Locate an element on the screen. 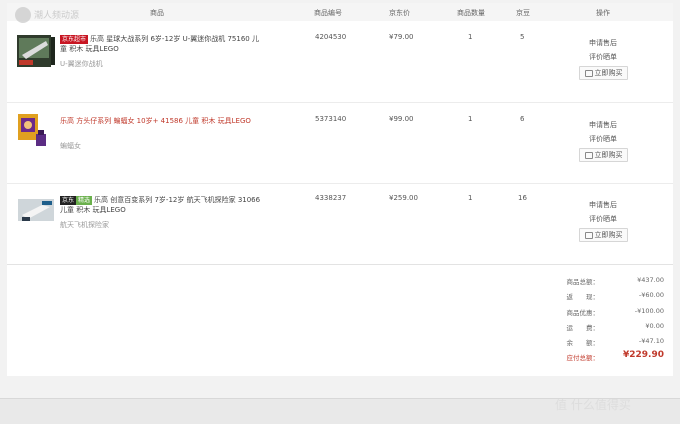 The image size is (680, 424). shipping-value: ¥0.00 is located at coordinates (654, 326).